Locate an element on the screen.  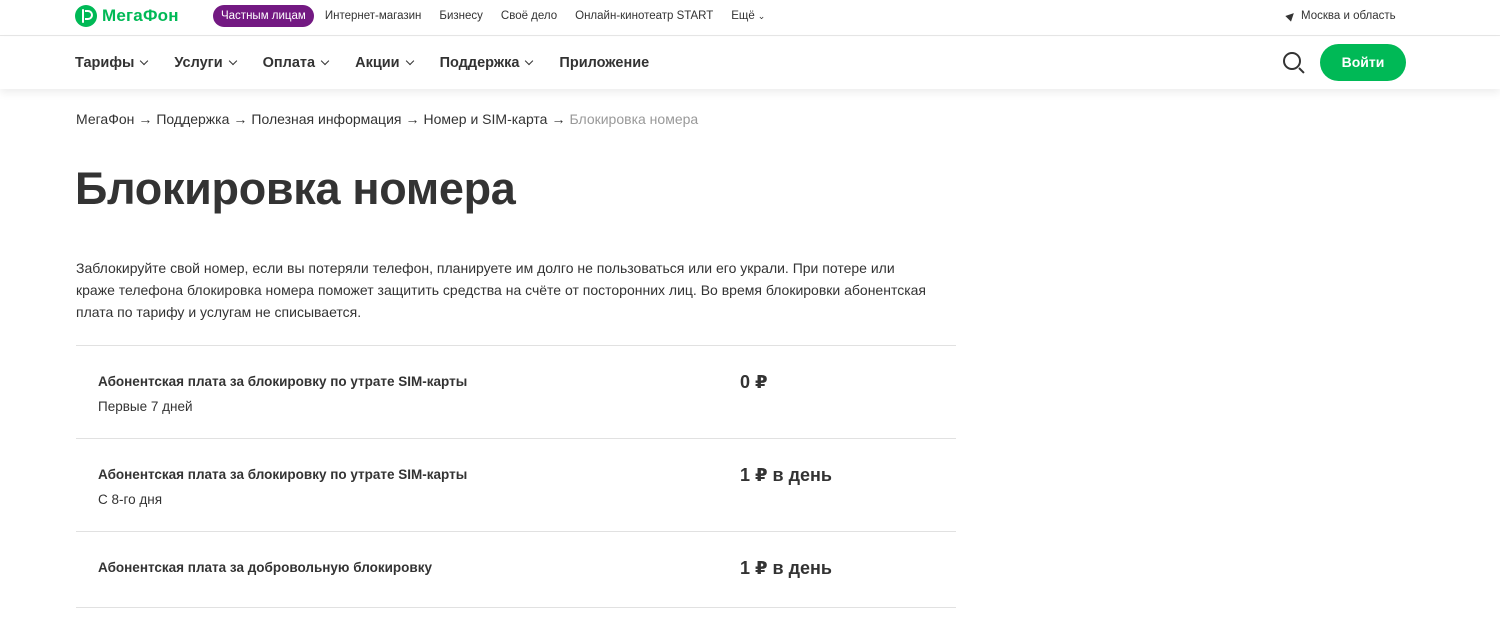
region-label: Москва и область is located at coordinates (1348, 16).